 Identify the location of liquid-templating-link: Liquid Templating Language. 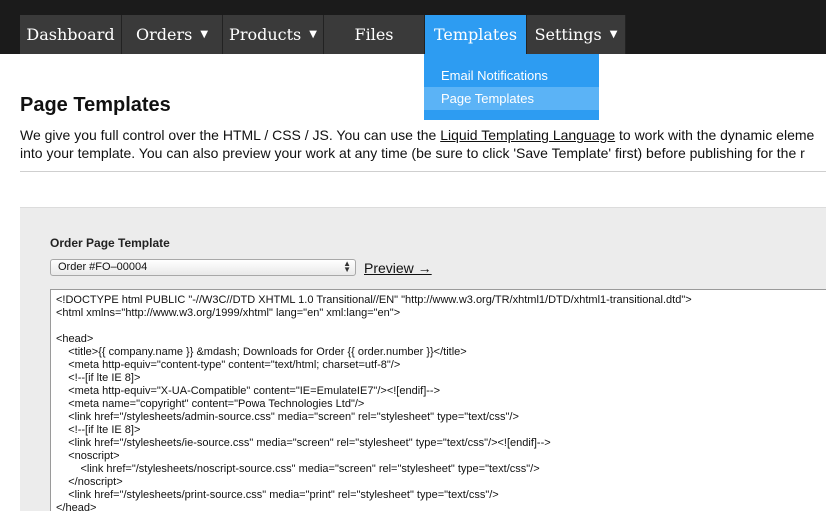
(527, 135).